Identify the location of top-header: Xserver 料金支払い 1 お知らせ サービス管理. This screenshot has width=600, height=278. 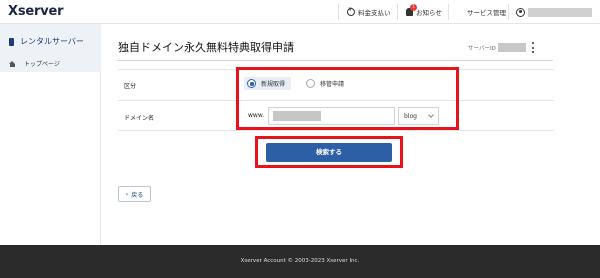
(300, 12).